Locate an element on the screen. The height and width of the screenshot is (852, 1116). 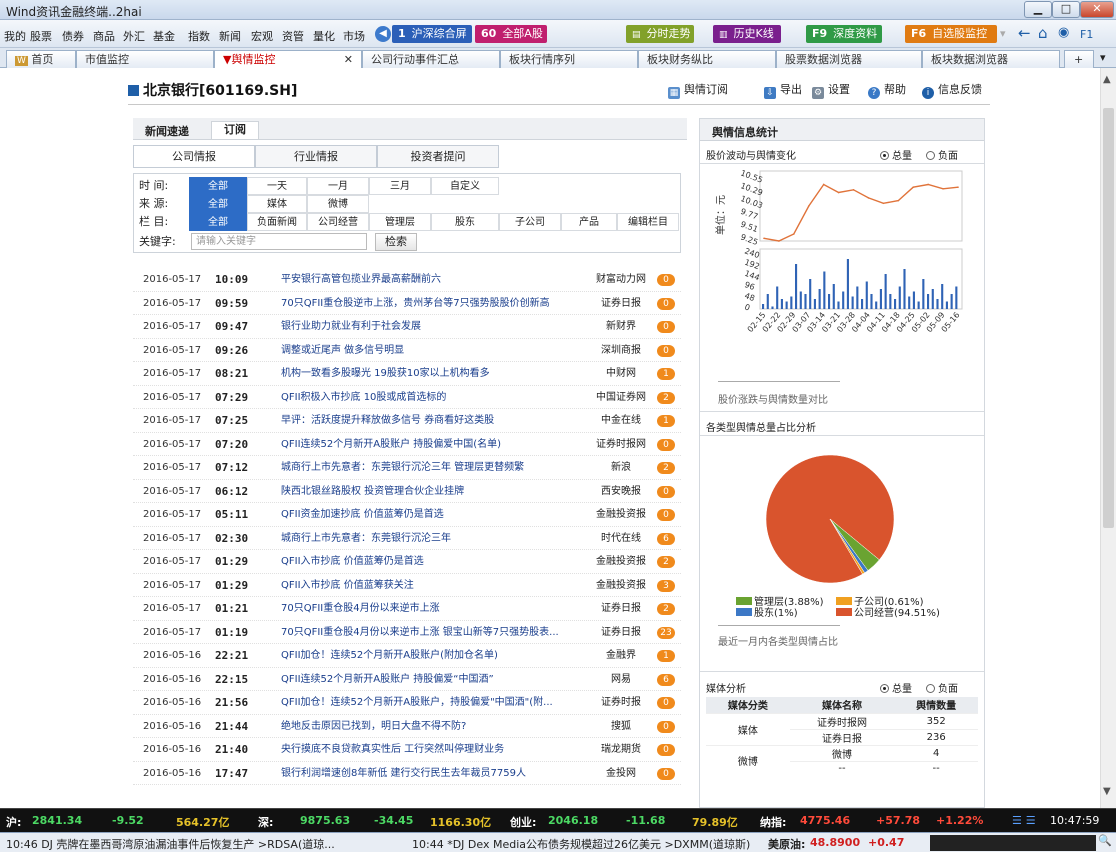
export-action: ⇩ 导出 is located at coordinates (783, 90).